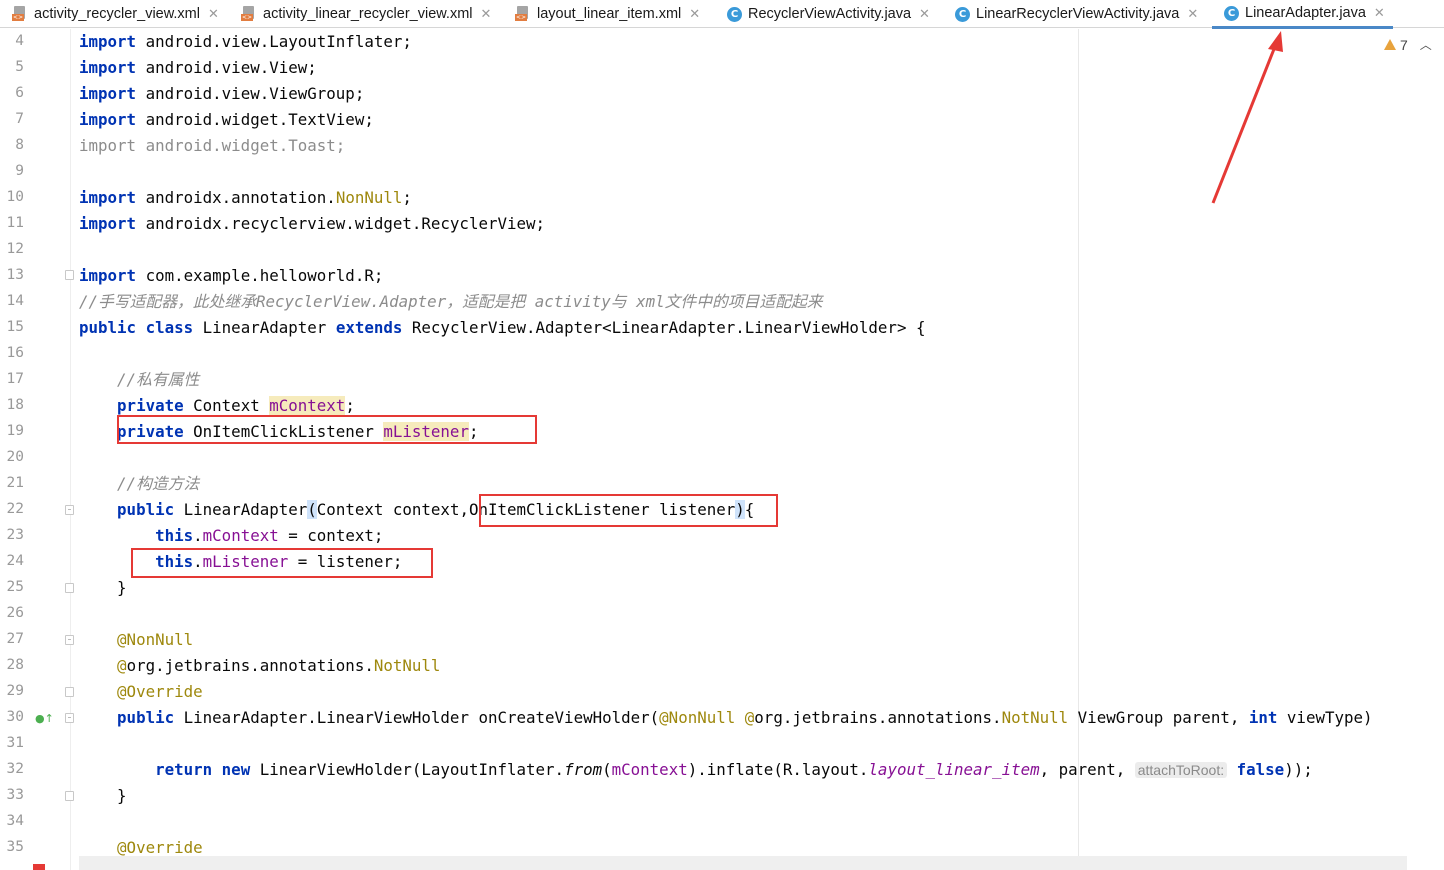 Image resolution: width=1444 pixels, height=870 pixels. What do you see at coordinates (1390, 44) in the screenshot?
I see `warning-icon` at bounding box center [1390, 44].